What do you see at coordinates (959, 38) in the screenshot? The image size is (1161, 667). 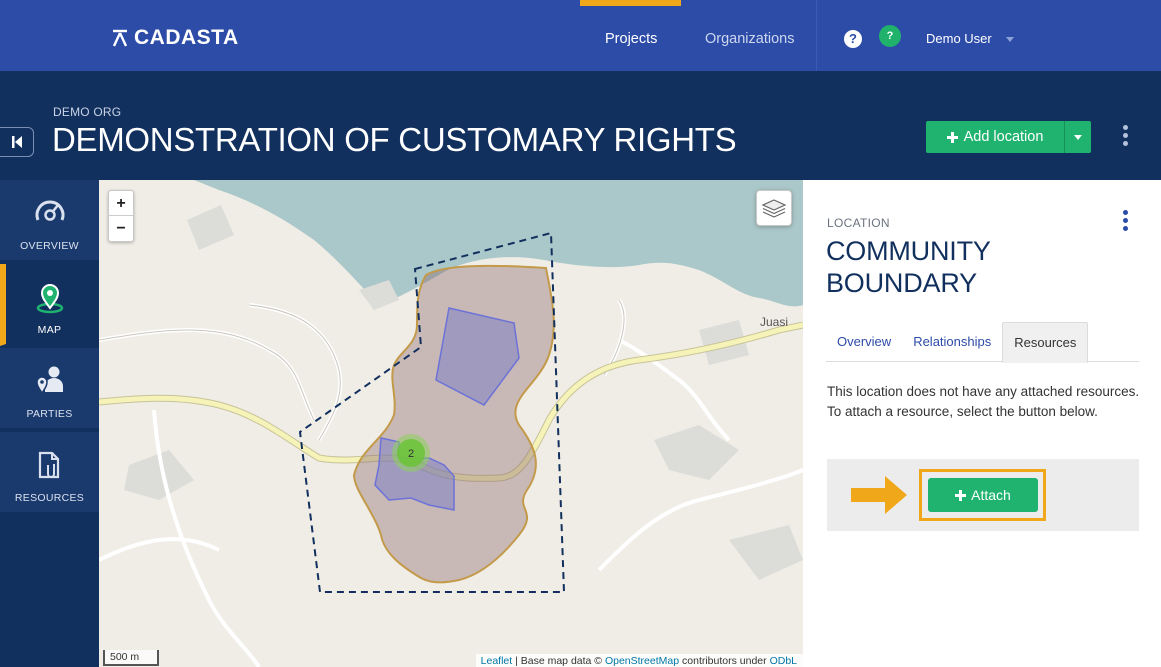 I see `user-name: Demo User` at bounding box center [959, 38].